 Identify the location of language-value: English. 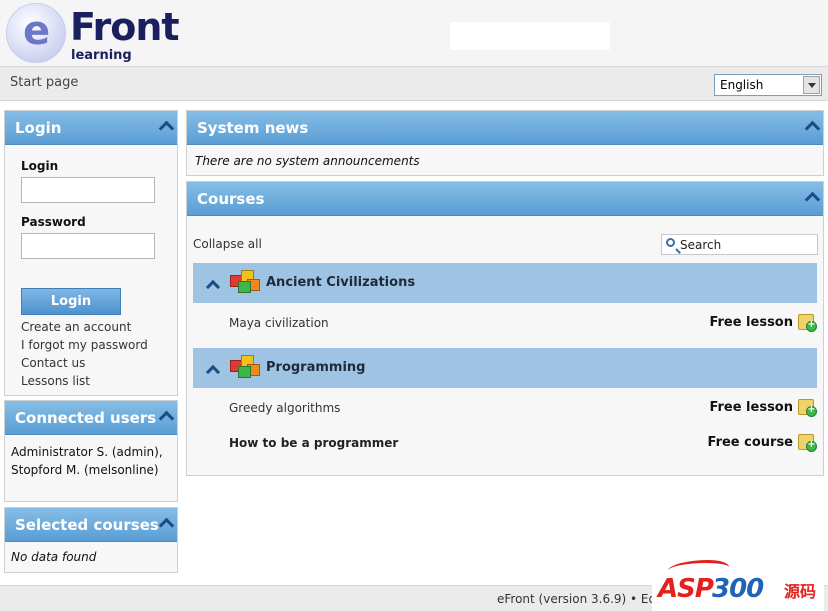
(742, 85).